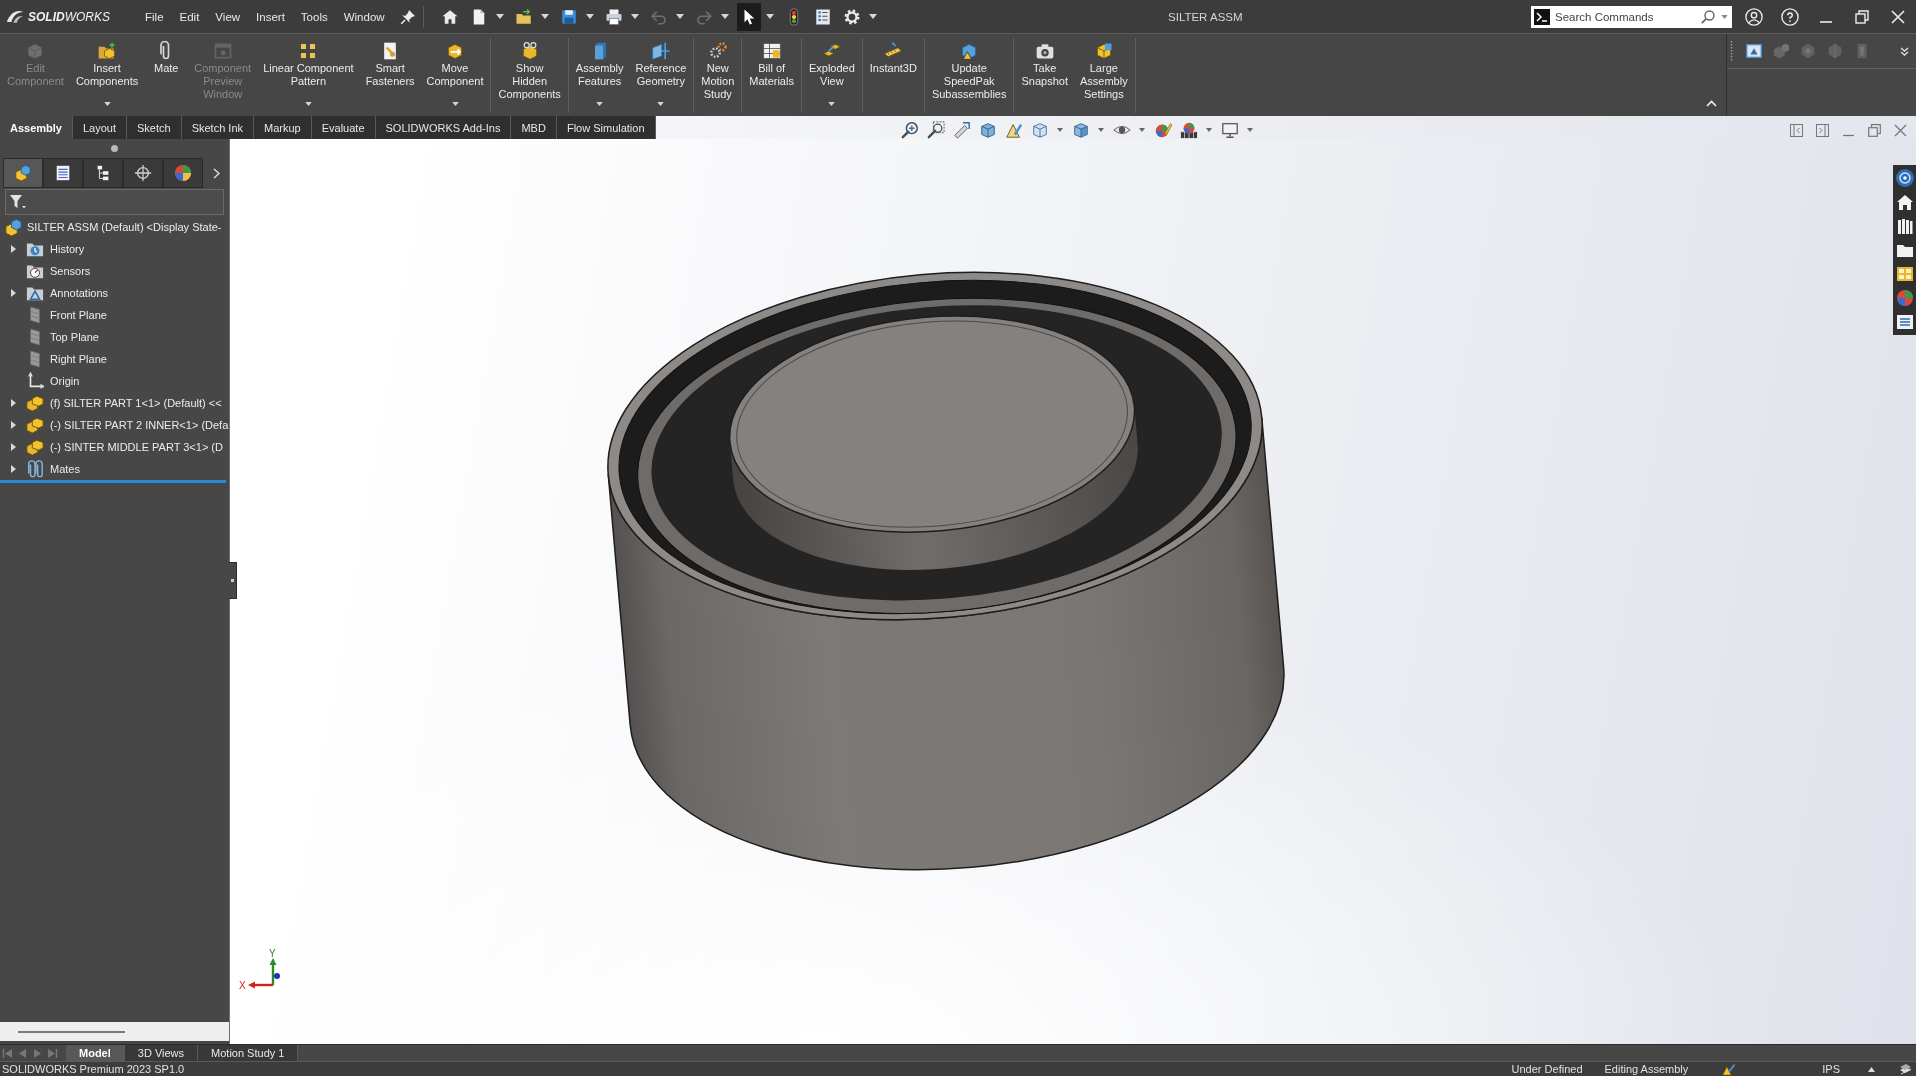 This screenshot has width=1916, height=1076. Describe the element at coordinates (1905, 1069) in the screenshot. I see `stack-icon` at that location.